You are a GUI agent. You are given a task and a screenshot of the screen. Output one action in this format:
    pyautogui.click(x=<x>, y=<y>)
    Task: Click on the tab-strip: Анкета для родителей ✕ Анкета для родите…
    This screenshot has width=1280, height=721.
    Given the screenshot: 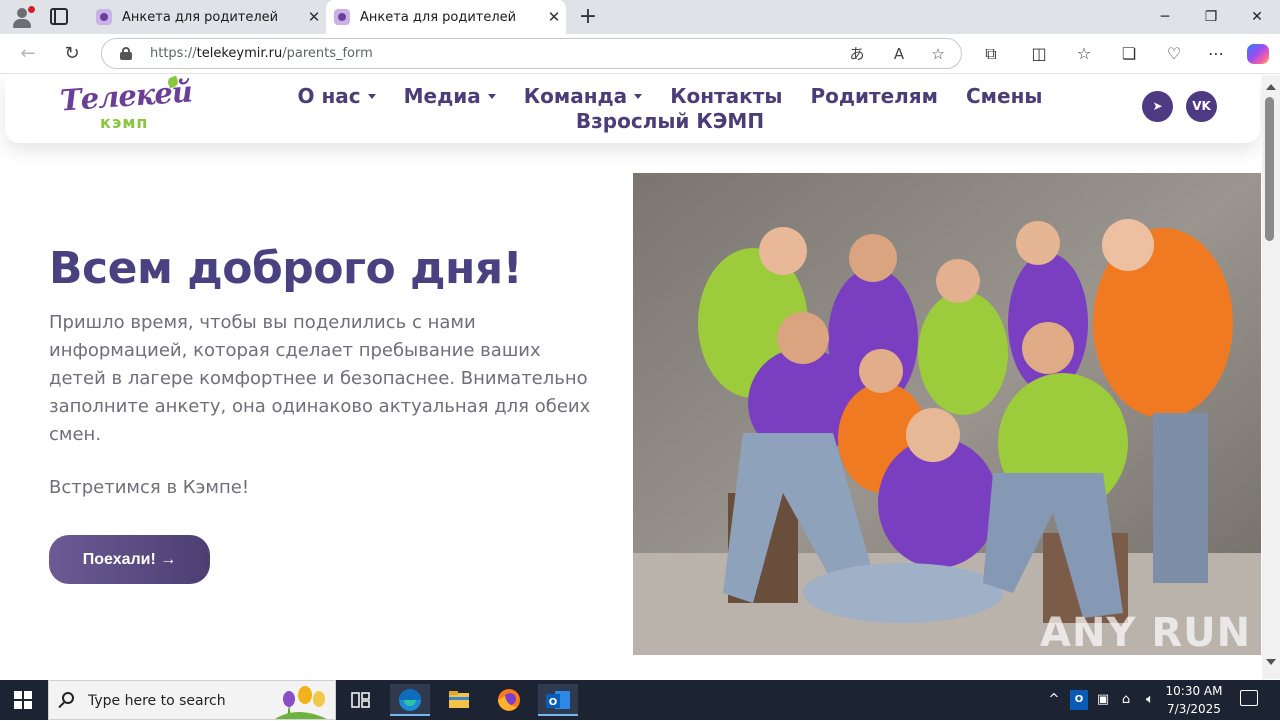 What is the action you would take?
    pyautogui.click(x=640, y=17)
    